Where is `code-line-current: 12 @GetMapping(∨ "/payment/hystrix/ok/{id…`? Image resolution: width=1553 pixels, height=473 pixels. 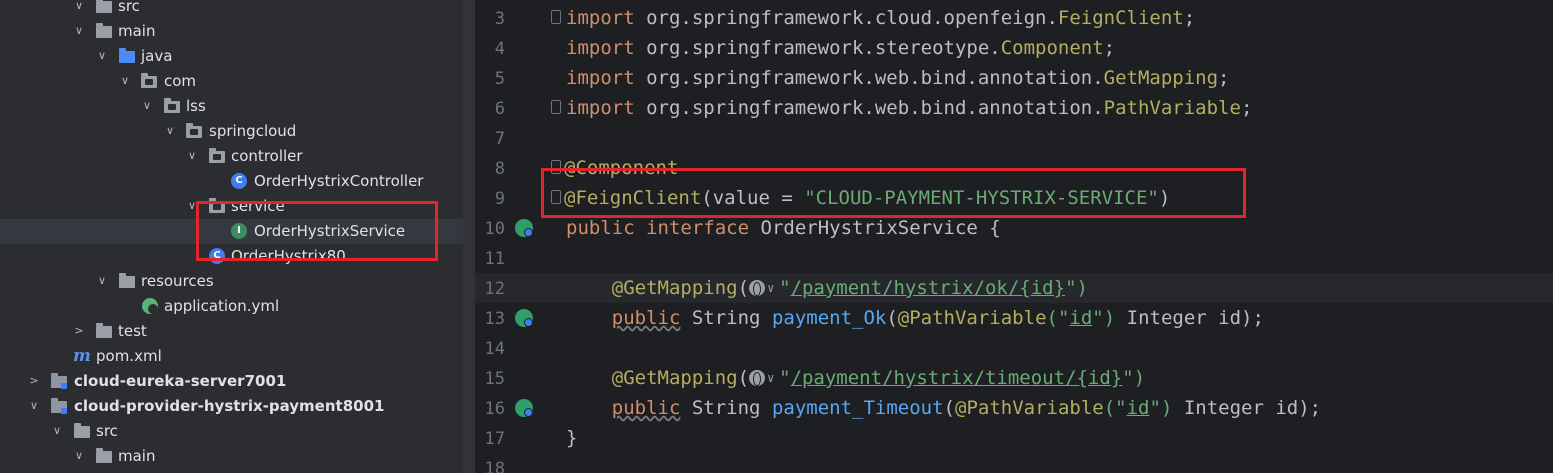
code-line-current: 12 @GetMapping(∨ "/payment/hystrix/ok/{id… is located at coordinates (1014, 288).